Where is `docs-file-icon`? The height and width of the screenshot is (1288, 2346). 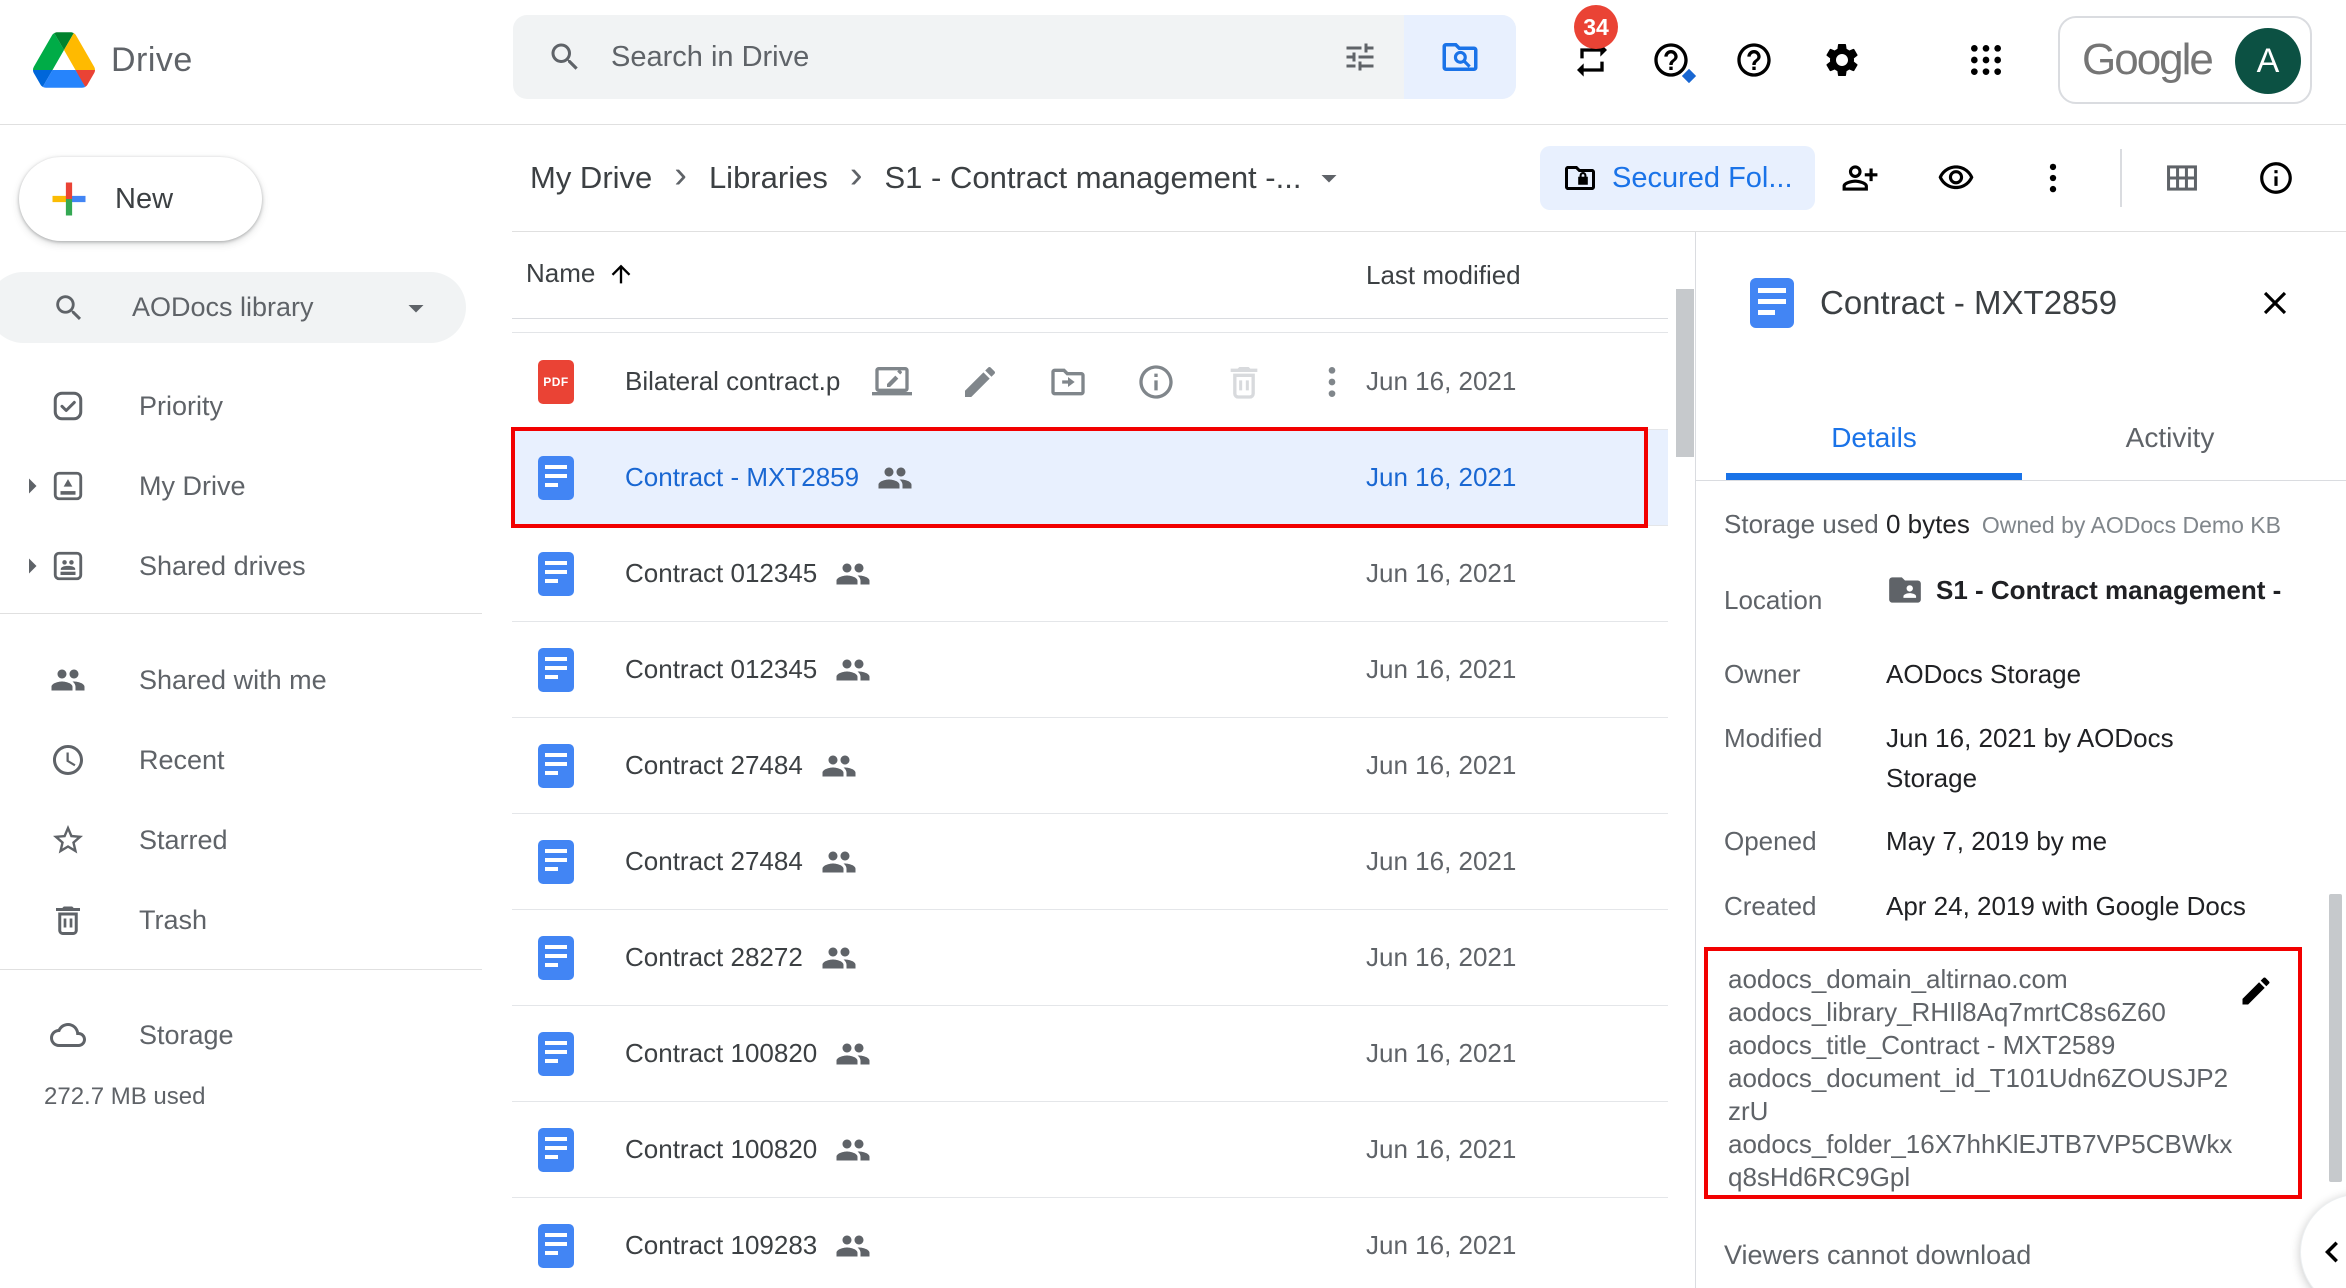
docs-file-icon is located at coordinates (1772, 303).